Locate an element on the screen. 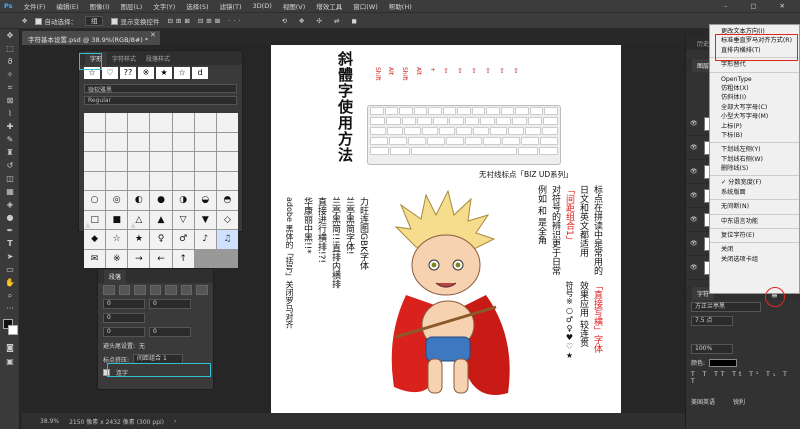 Image resolution: width=800 pixels, height=429 pixels. align-center-icon is located at coordinates (124, 290).